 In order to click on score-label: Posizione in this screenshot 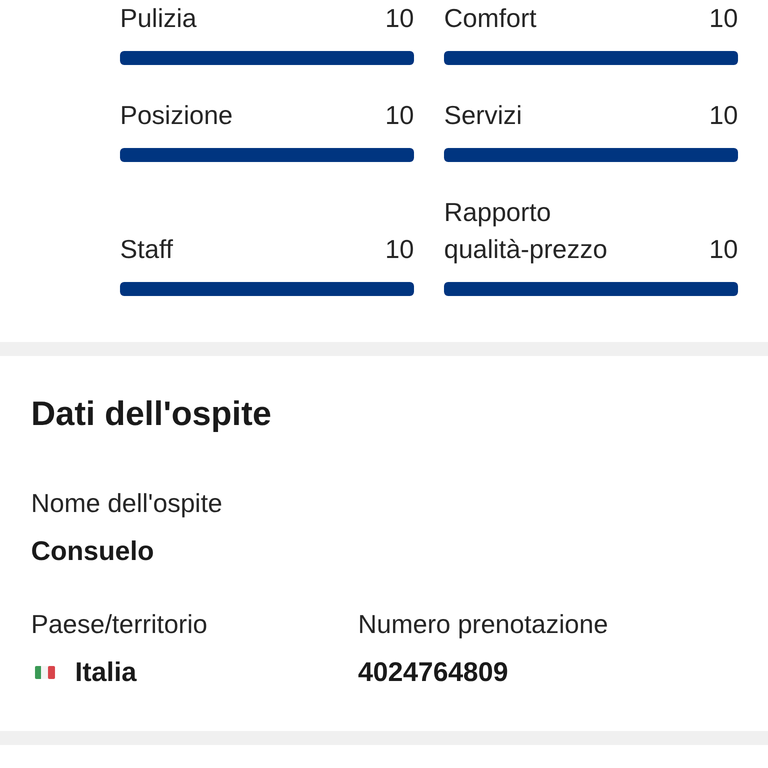, I will do `click(176, 115)`.